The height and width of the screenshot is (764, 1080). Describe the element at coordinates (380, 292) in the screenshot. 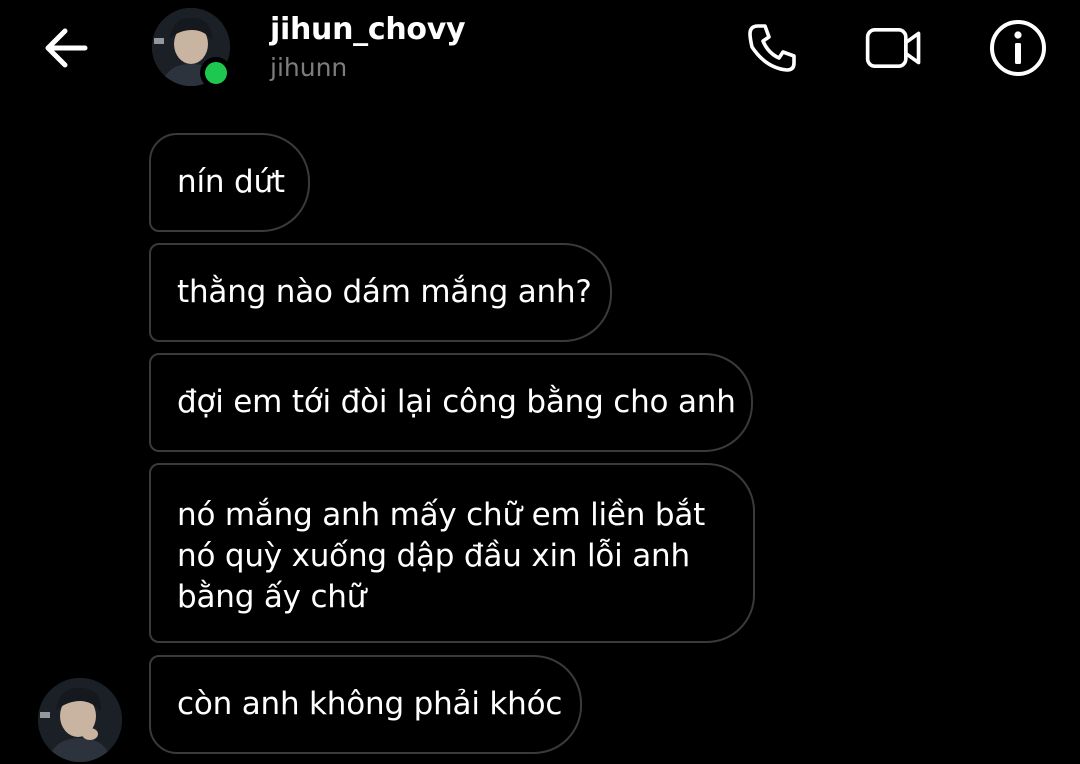

I see `message-bubble: thằng nào dám mắng anh?` at that location.